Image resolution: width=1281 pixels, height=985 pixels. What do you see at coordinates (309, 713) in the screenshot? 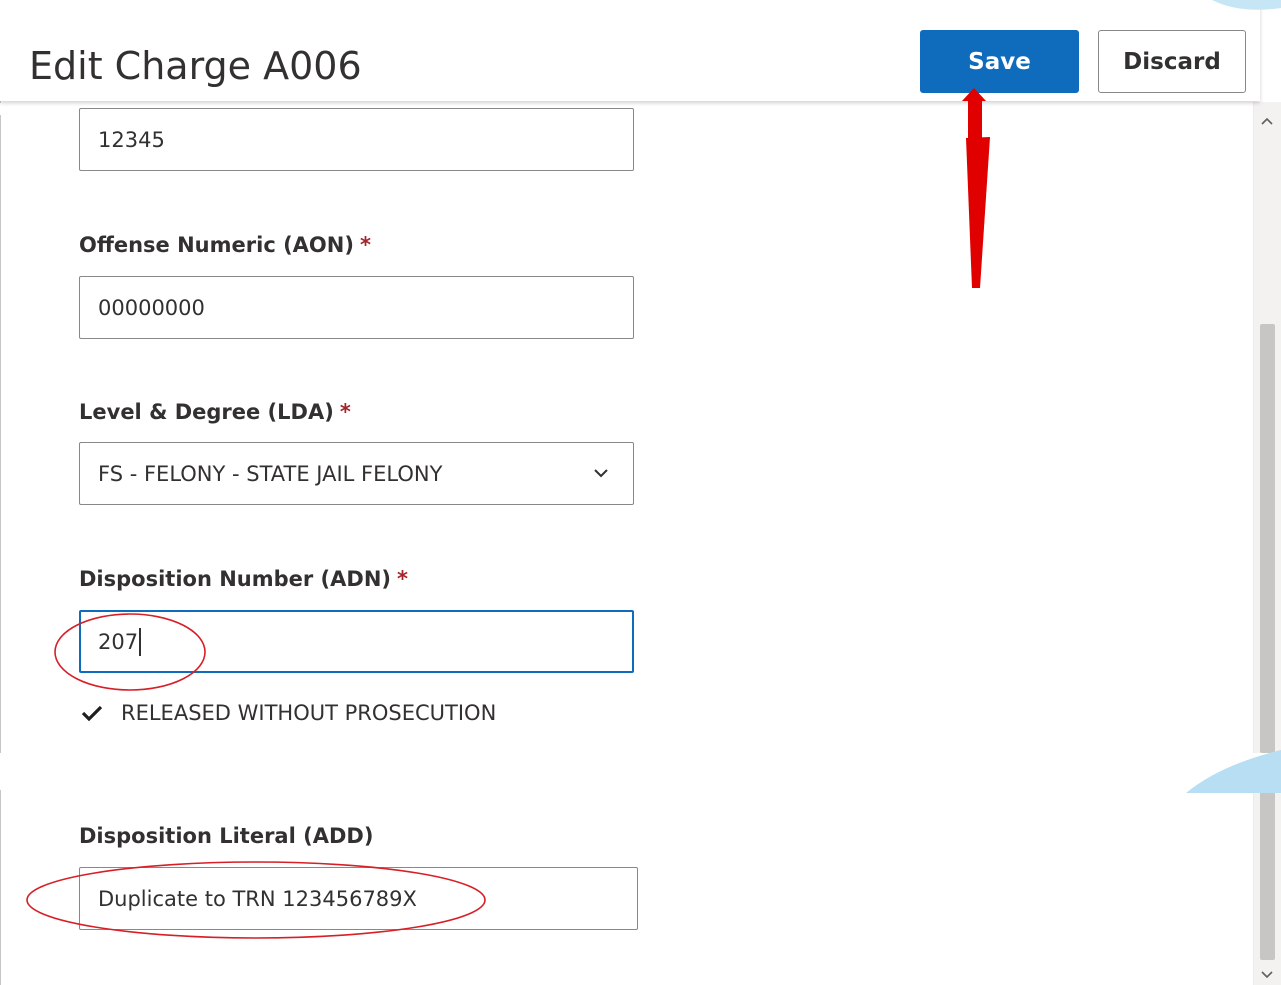
I see `disposition-hint-text: RELEASED WITHOUT PROSECUTION` at bounding box center [309, 713].